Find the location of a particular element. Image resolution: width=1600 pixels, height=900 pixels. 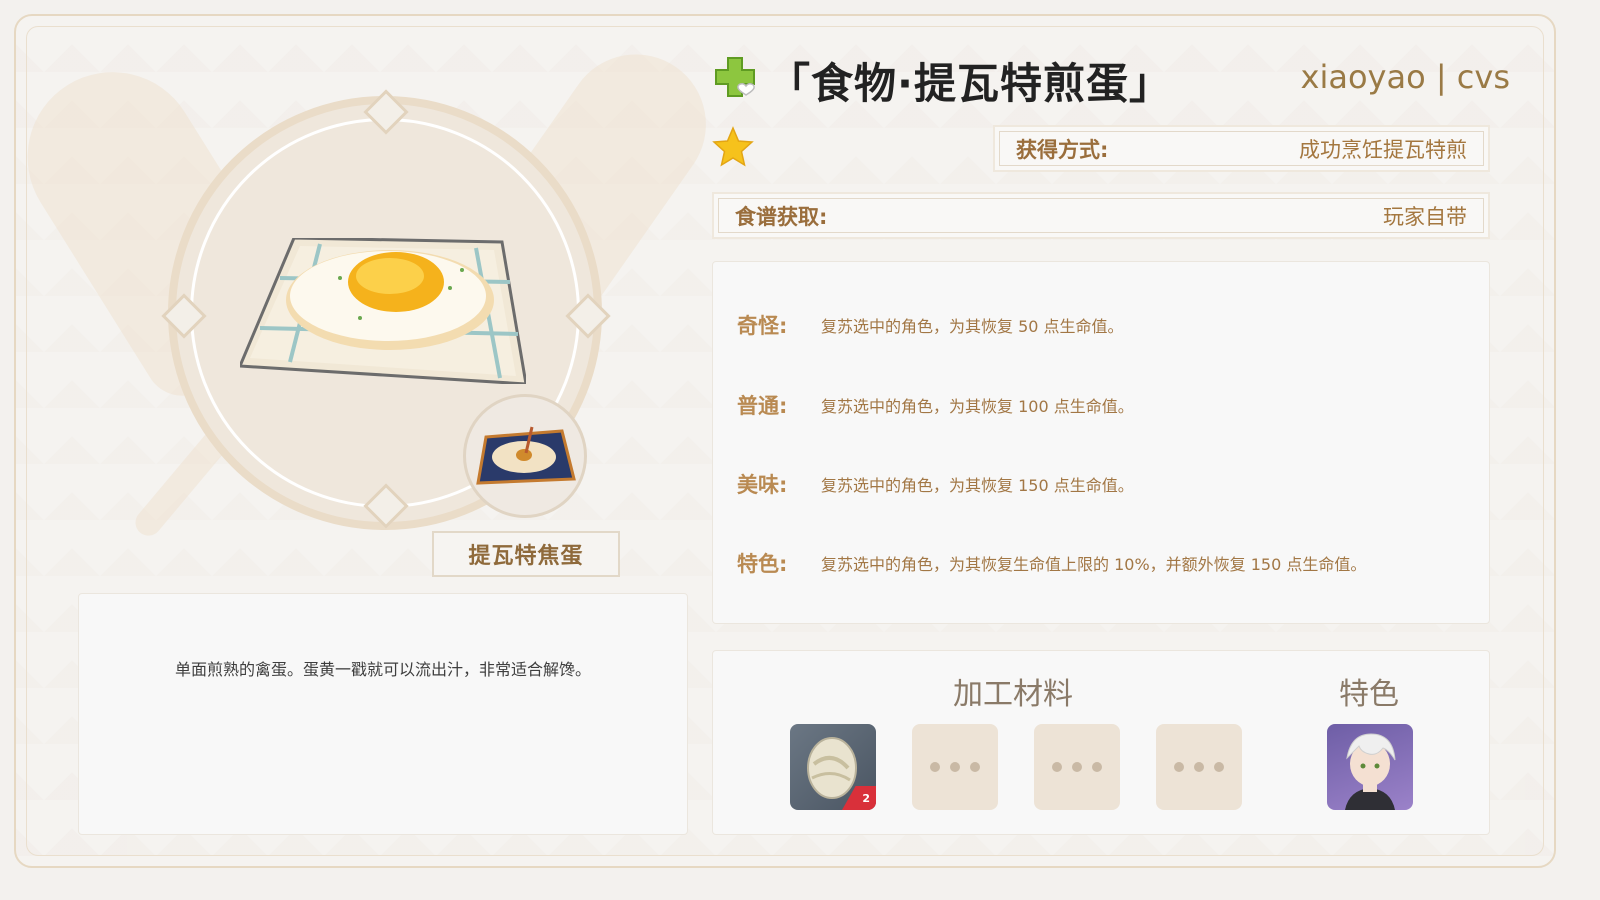

effect-text: 复苏选中的角色，为其恢复 50 点生命值。 is located at coordinates (972, 326).